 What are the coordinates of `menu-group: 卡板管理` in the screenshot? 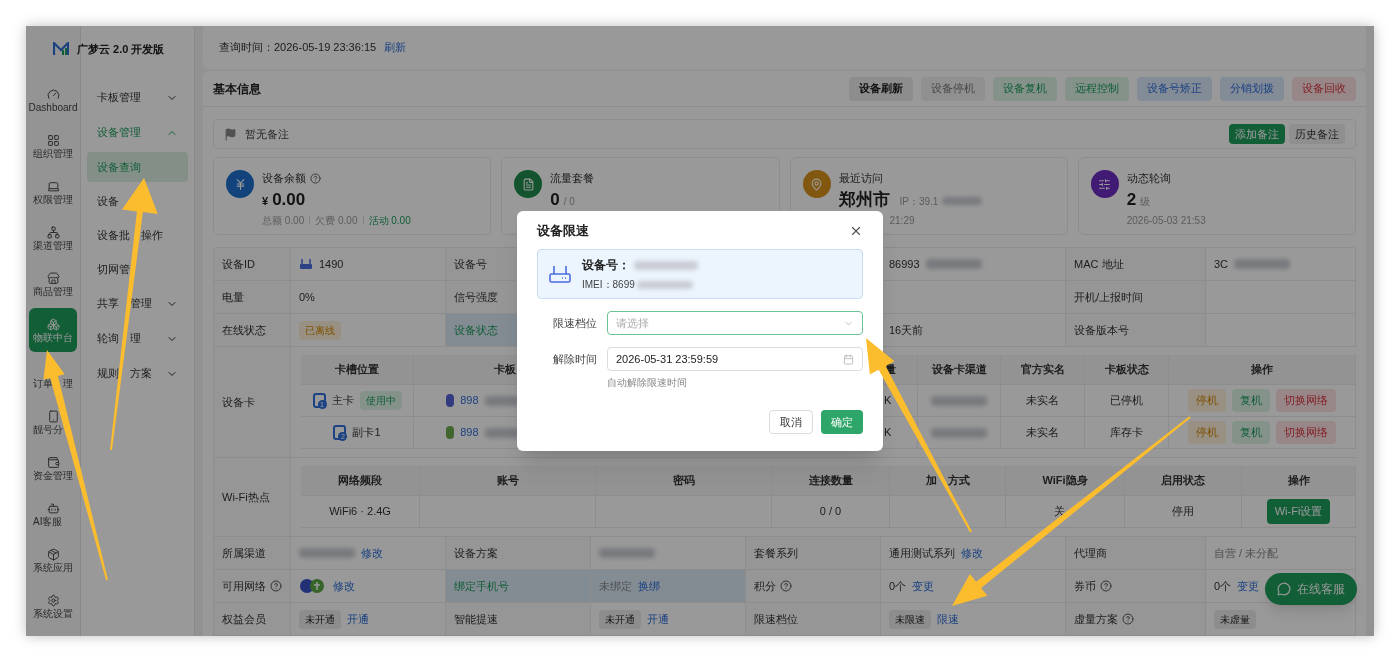 It's located at (137, 97).